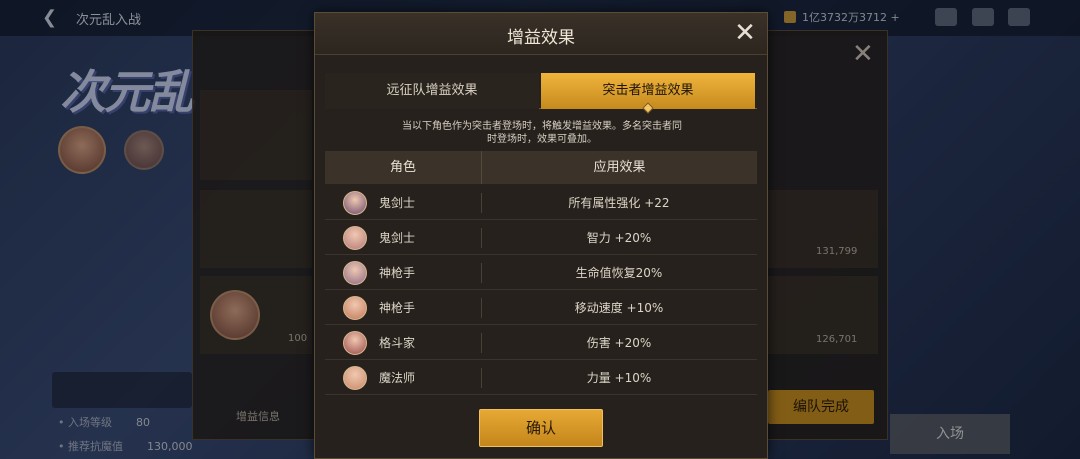  What do you see at coordinates (541, 428) in the screenshot?
I see `confirm-button: 确认` at bounding box center [541, 428].